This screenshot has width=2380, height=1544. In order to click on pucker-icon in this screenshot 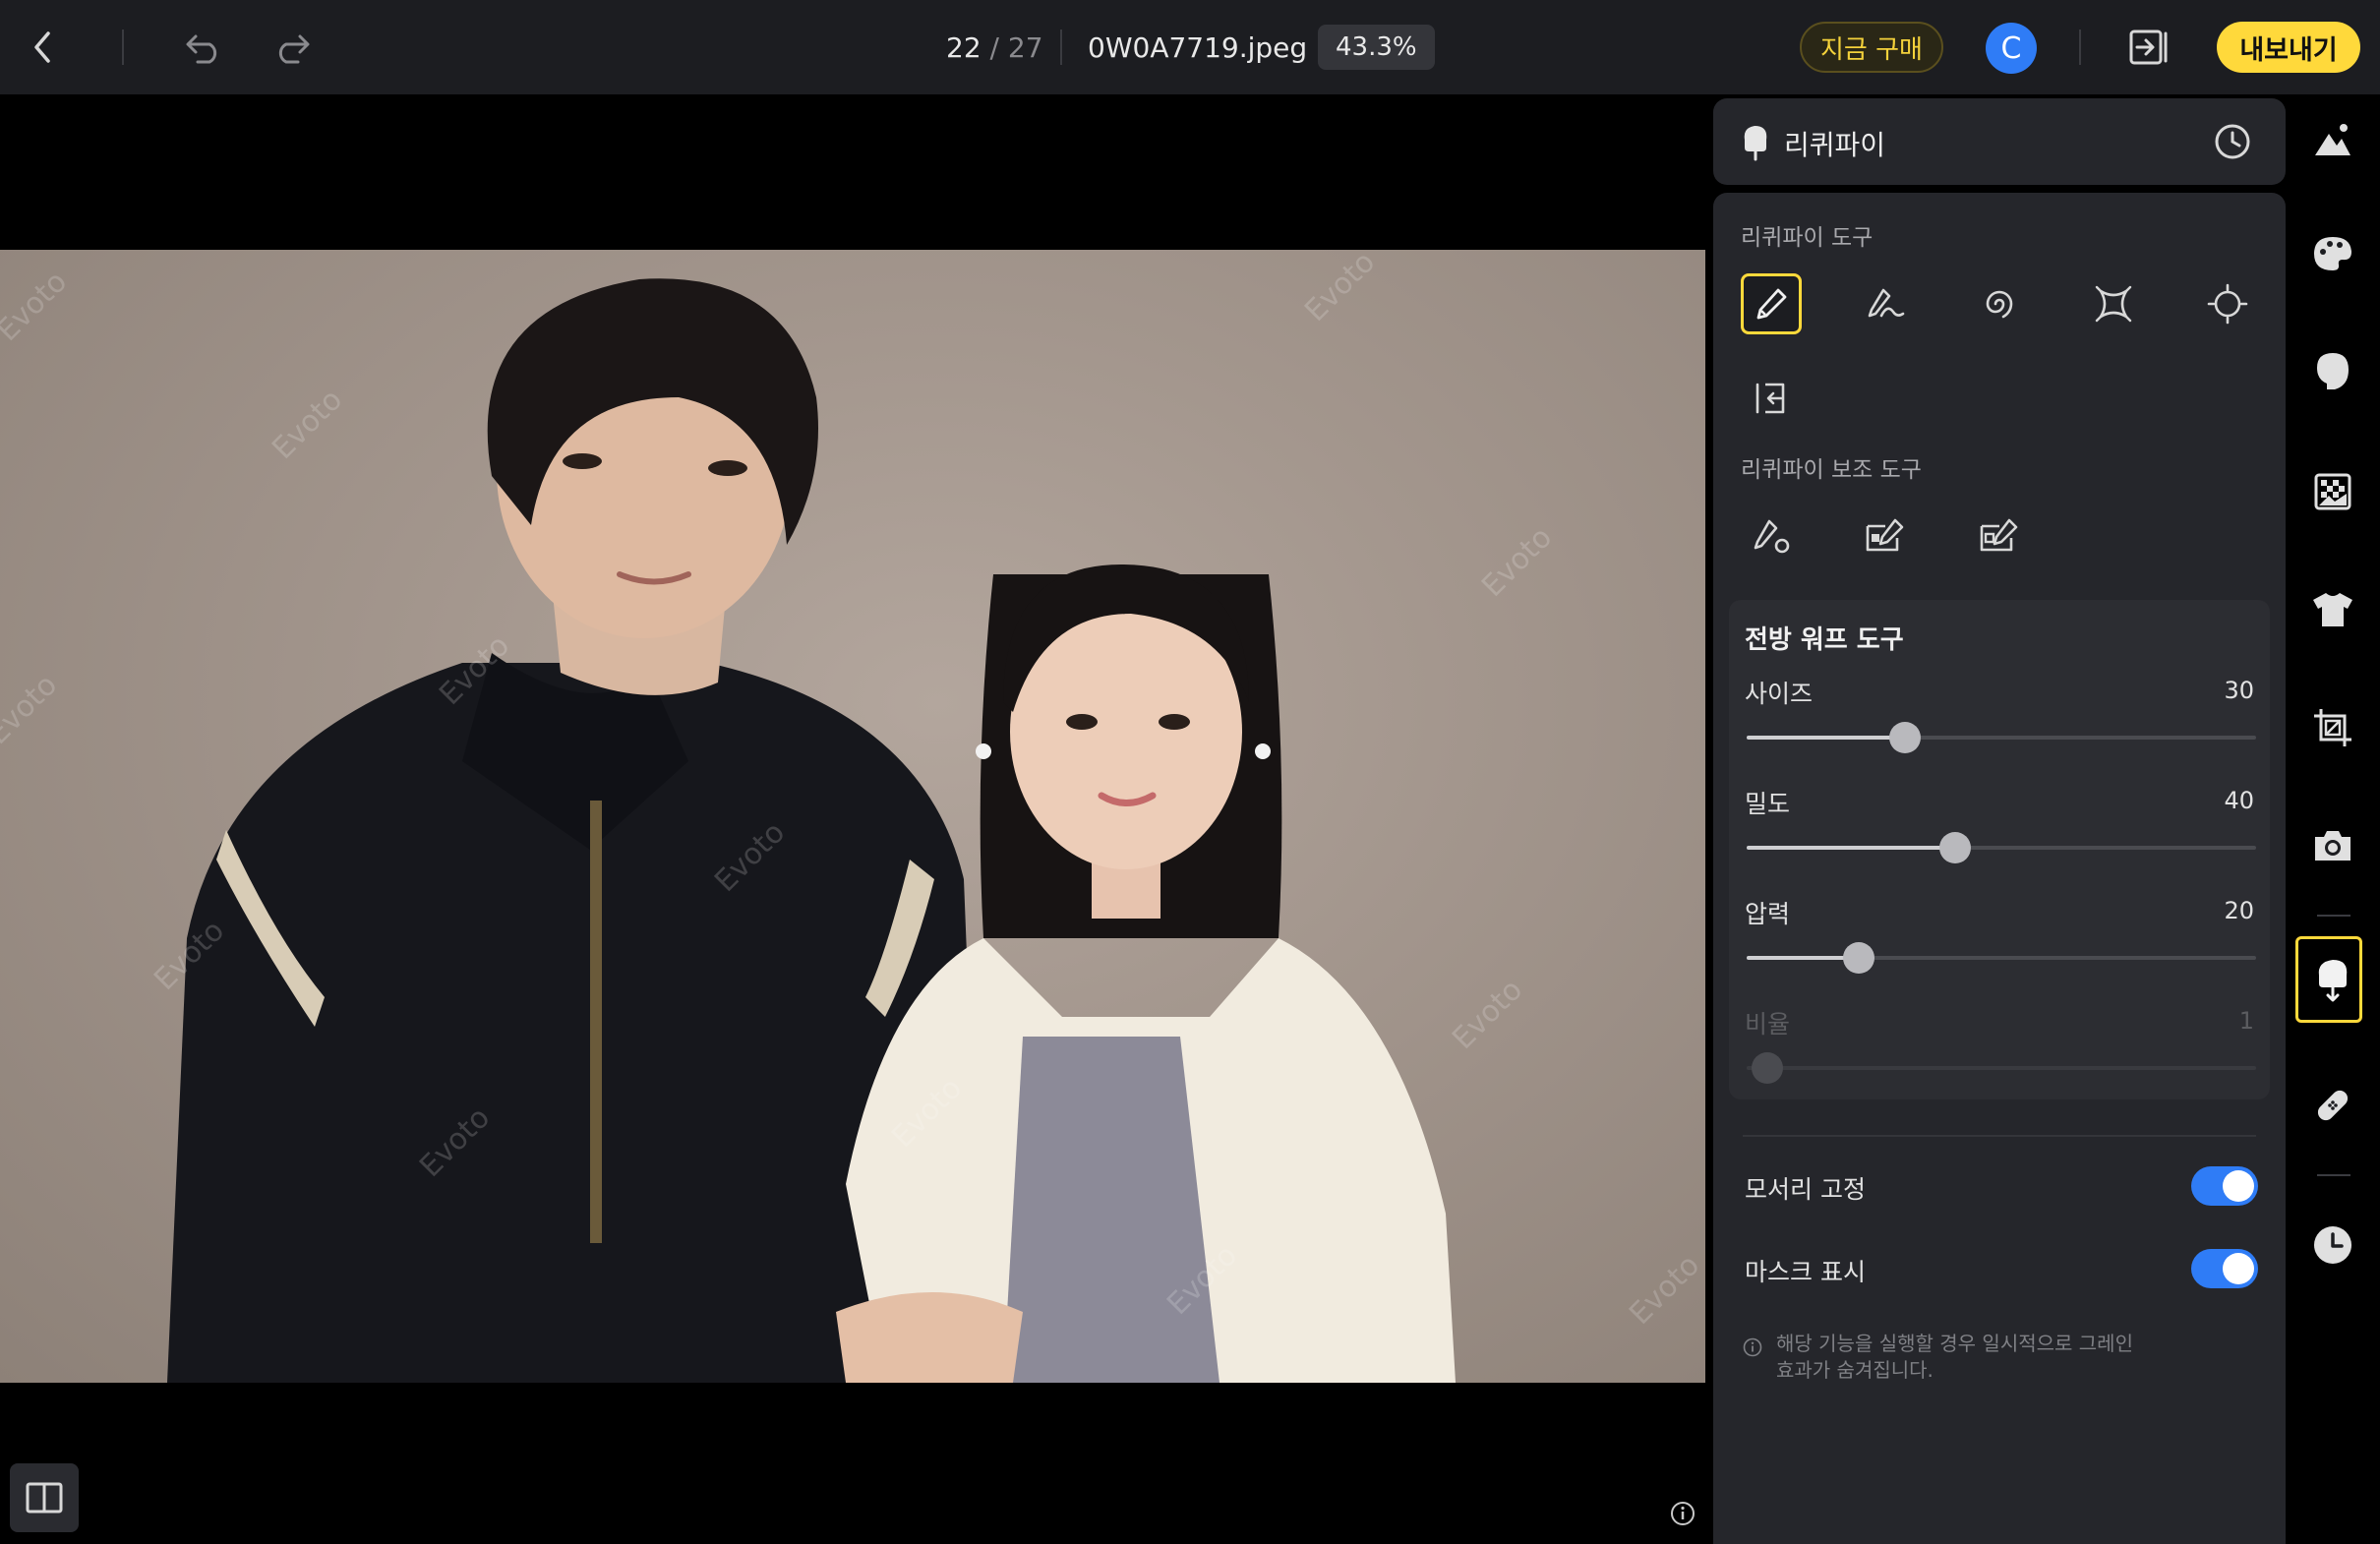, I will do `click(2113, 303)`.